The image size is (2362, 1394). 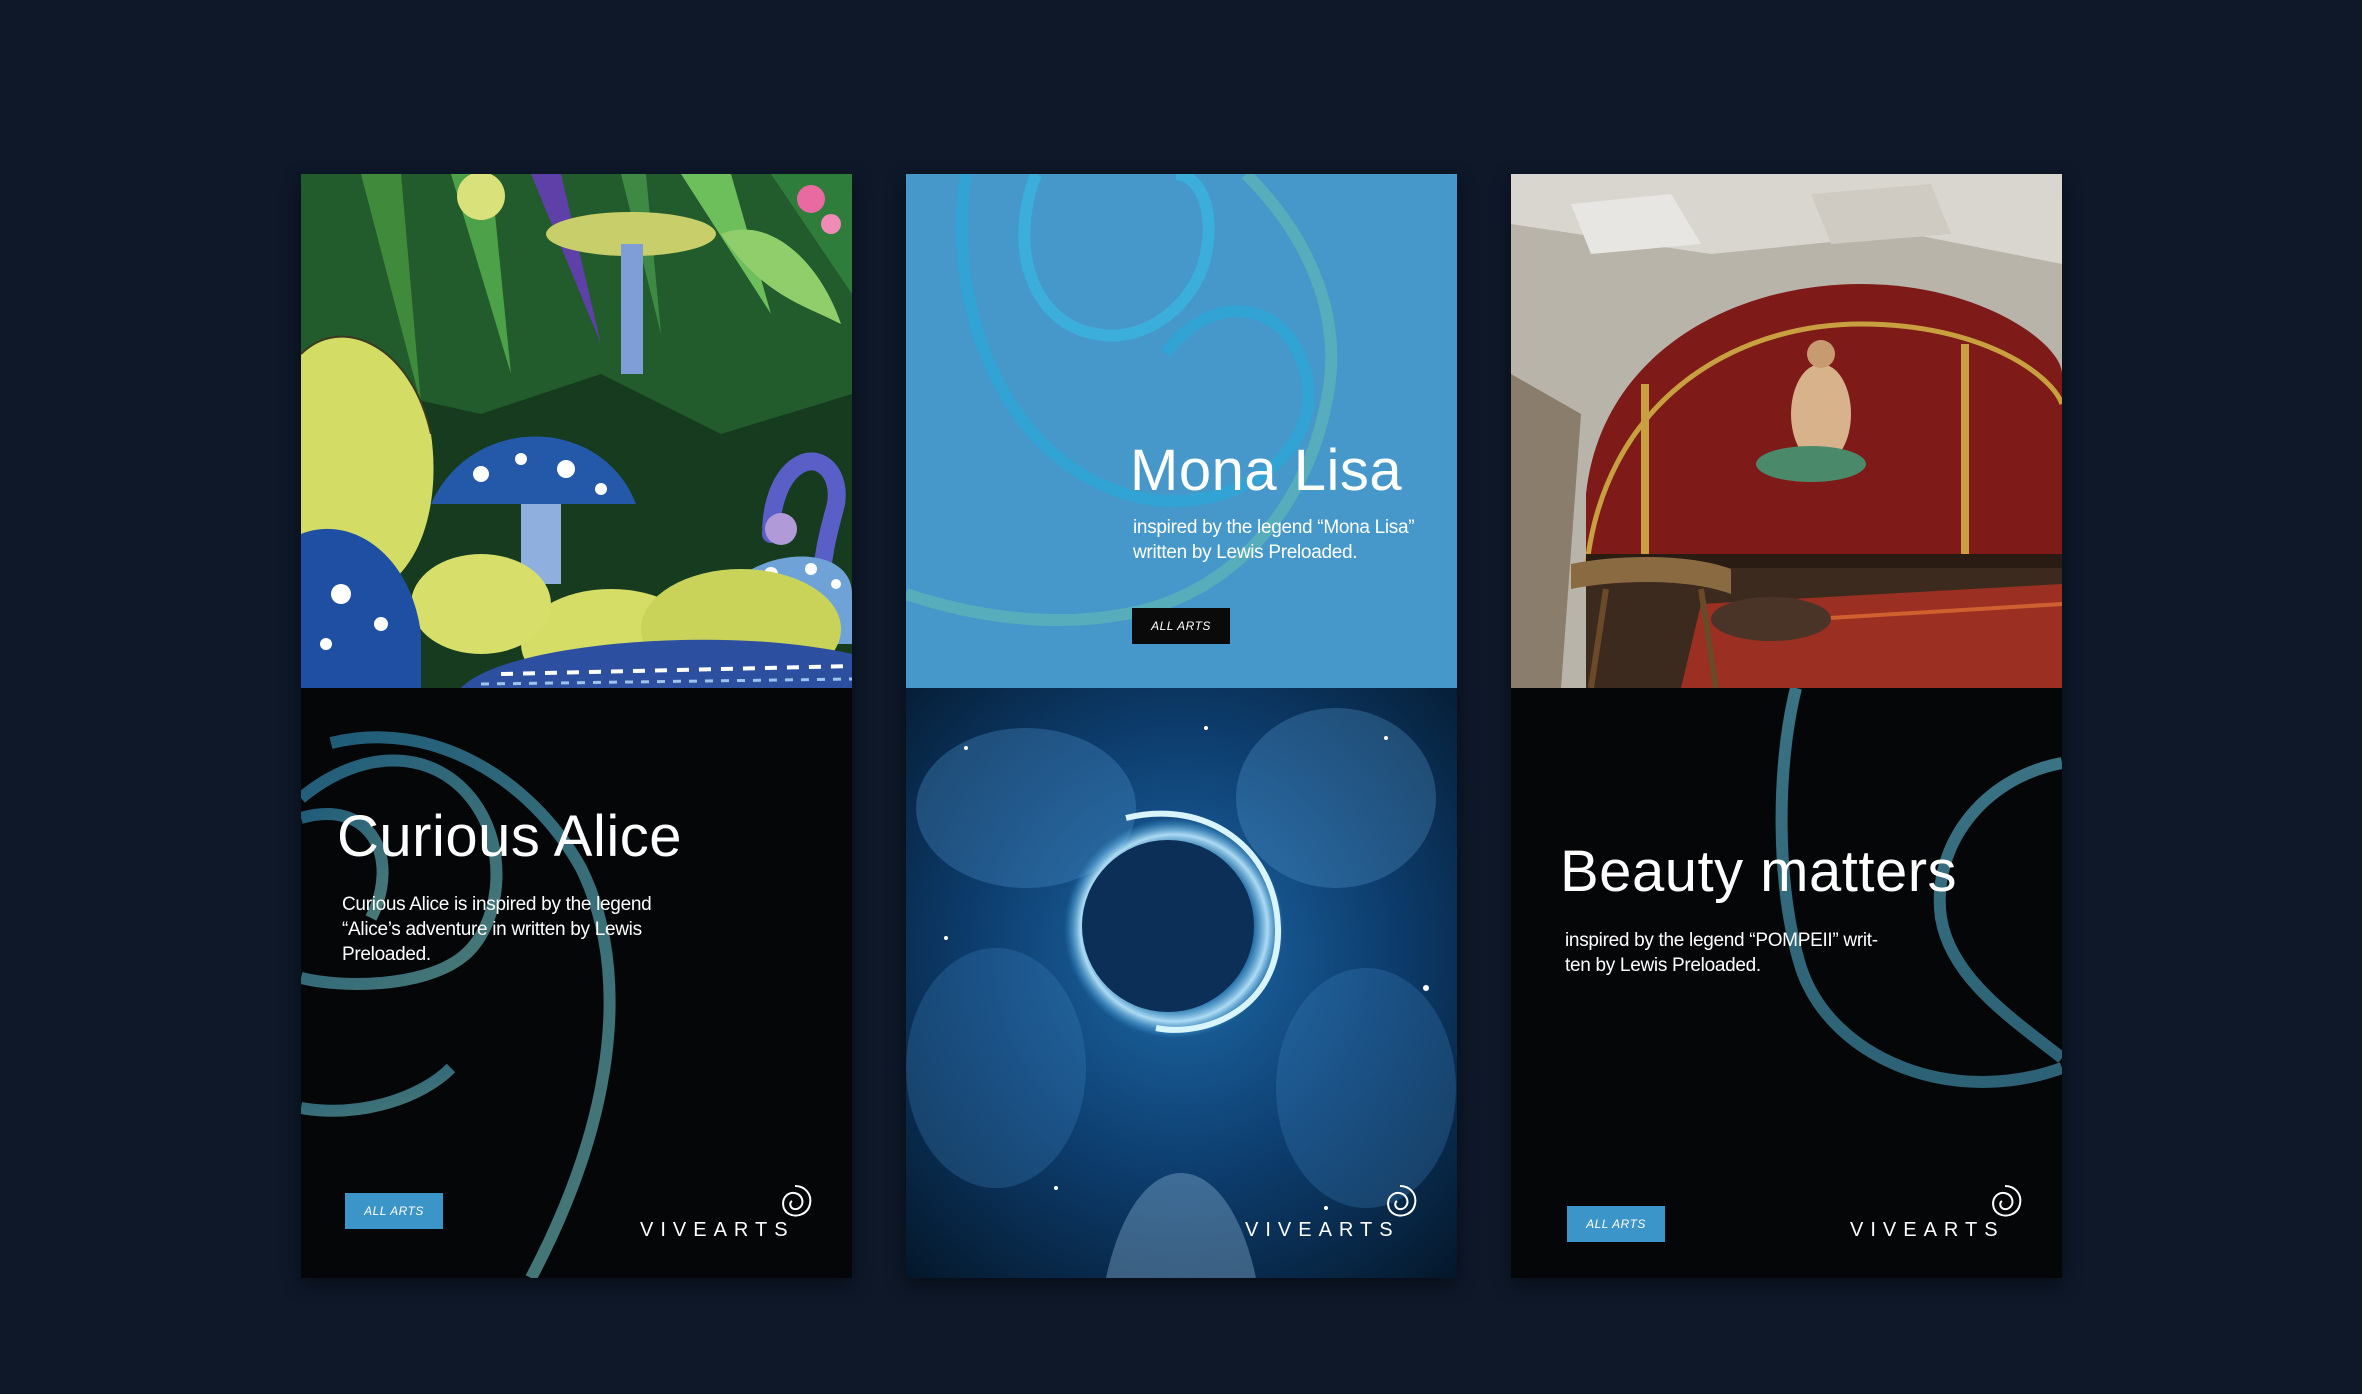 I want to click on alice-illustration, so click(x=576, y=431).